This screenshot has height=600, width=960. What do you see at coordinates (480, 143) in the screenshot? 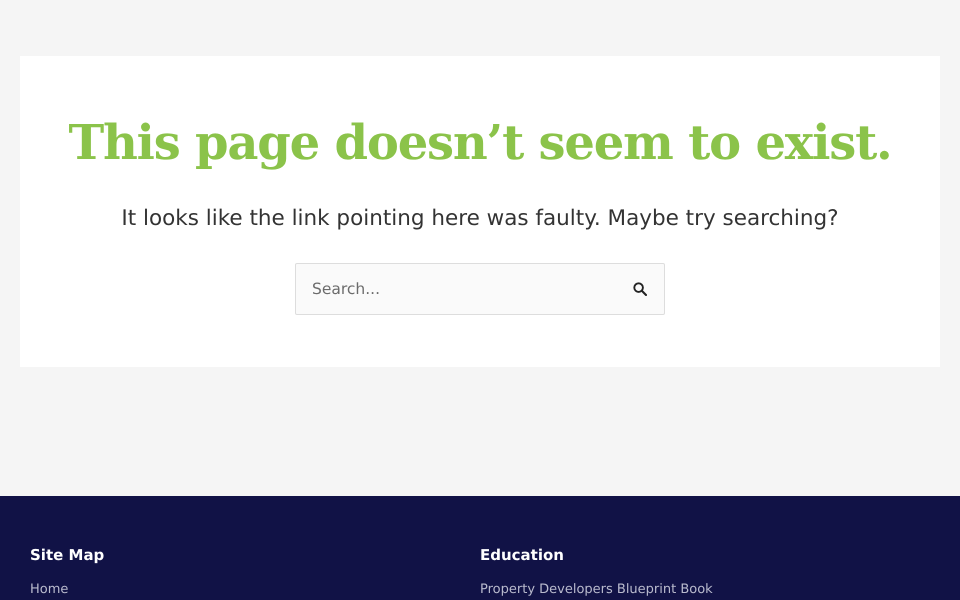
I see `page-heading: This page doesn’t seem to exist.` at bounding box center [480, 143].